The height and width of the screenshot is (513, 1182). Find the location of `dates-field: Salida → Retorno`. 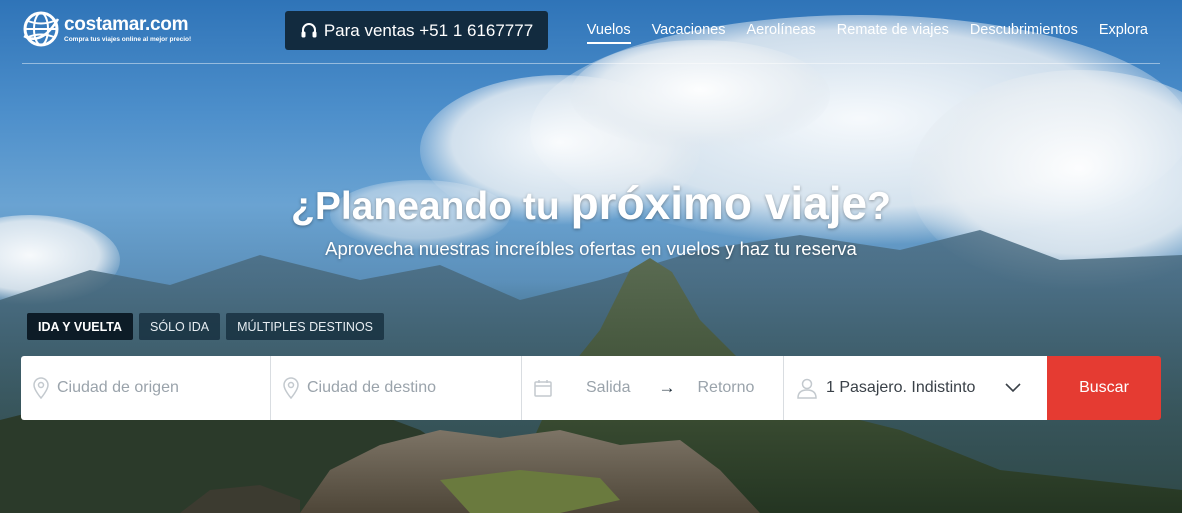

dates-field: Salida → Retorno is located at coordinates (653, 388).